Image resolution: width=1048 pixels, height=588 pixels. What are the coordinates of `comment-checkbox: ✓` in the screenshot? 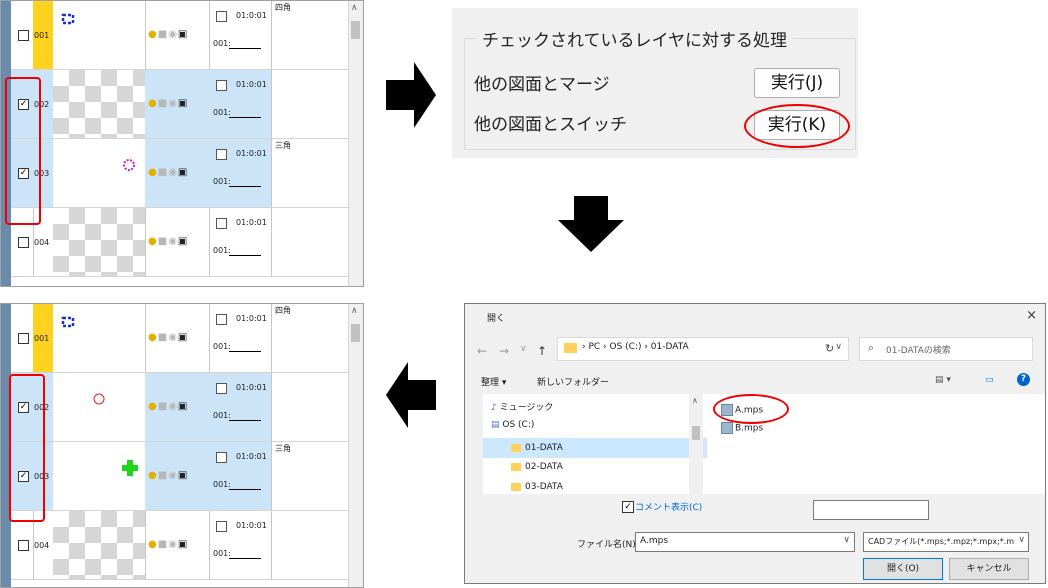 It's located at (628, 507).